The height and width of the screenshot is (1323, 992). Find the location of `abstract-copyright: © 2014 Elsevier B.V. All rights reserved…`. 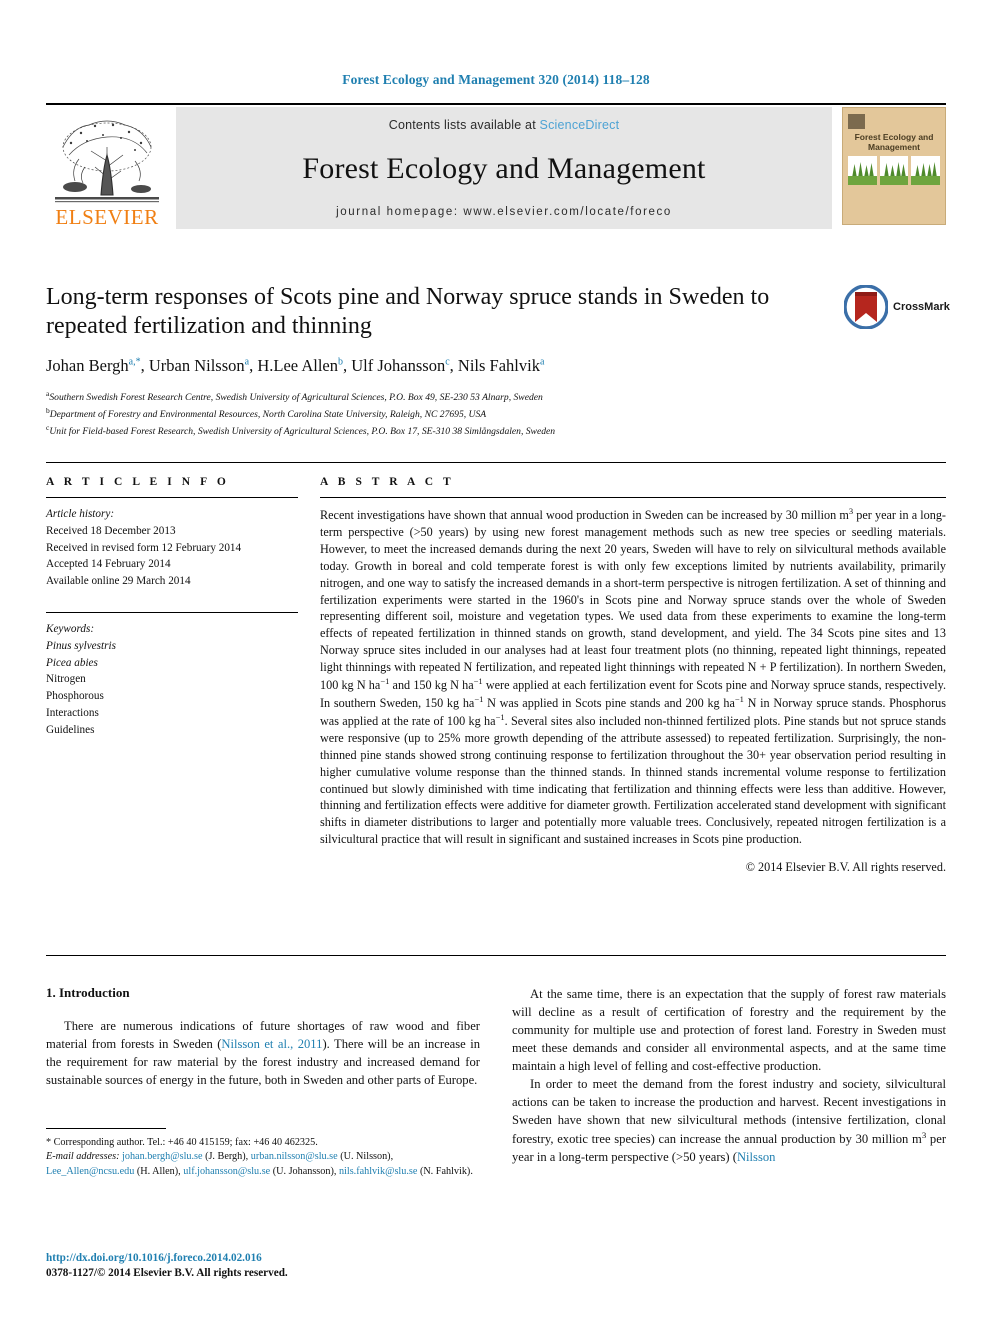

abstract-copyright: © 2014 Elsevier B.V. All rights reserved… is located at coordinates (845, 867).